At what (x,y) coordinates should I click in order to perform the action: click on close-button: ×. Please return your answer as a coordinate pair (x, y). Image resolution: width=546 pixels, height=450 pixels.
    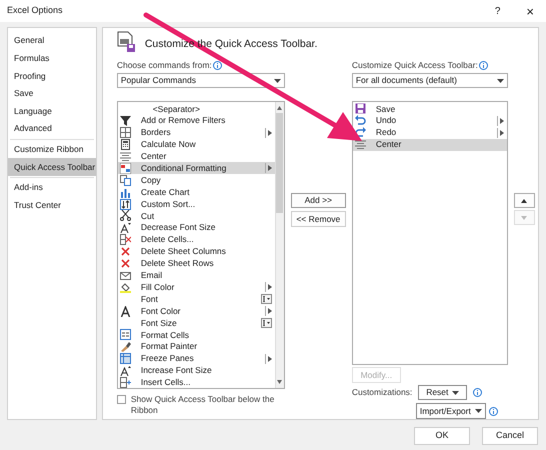
    Looking at the image, I should click on (530, 11).